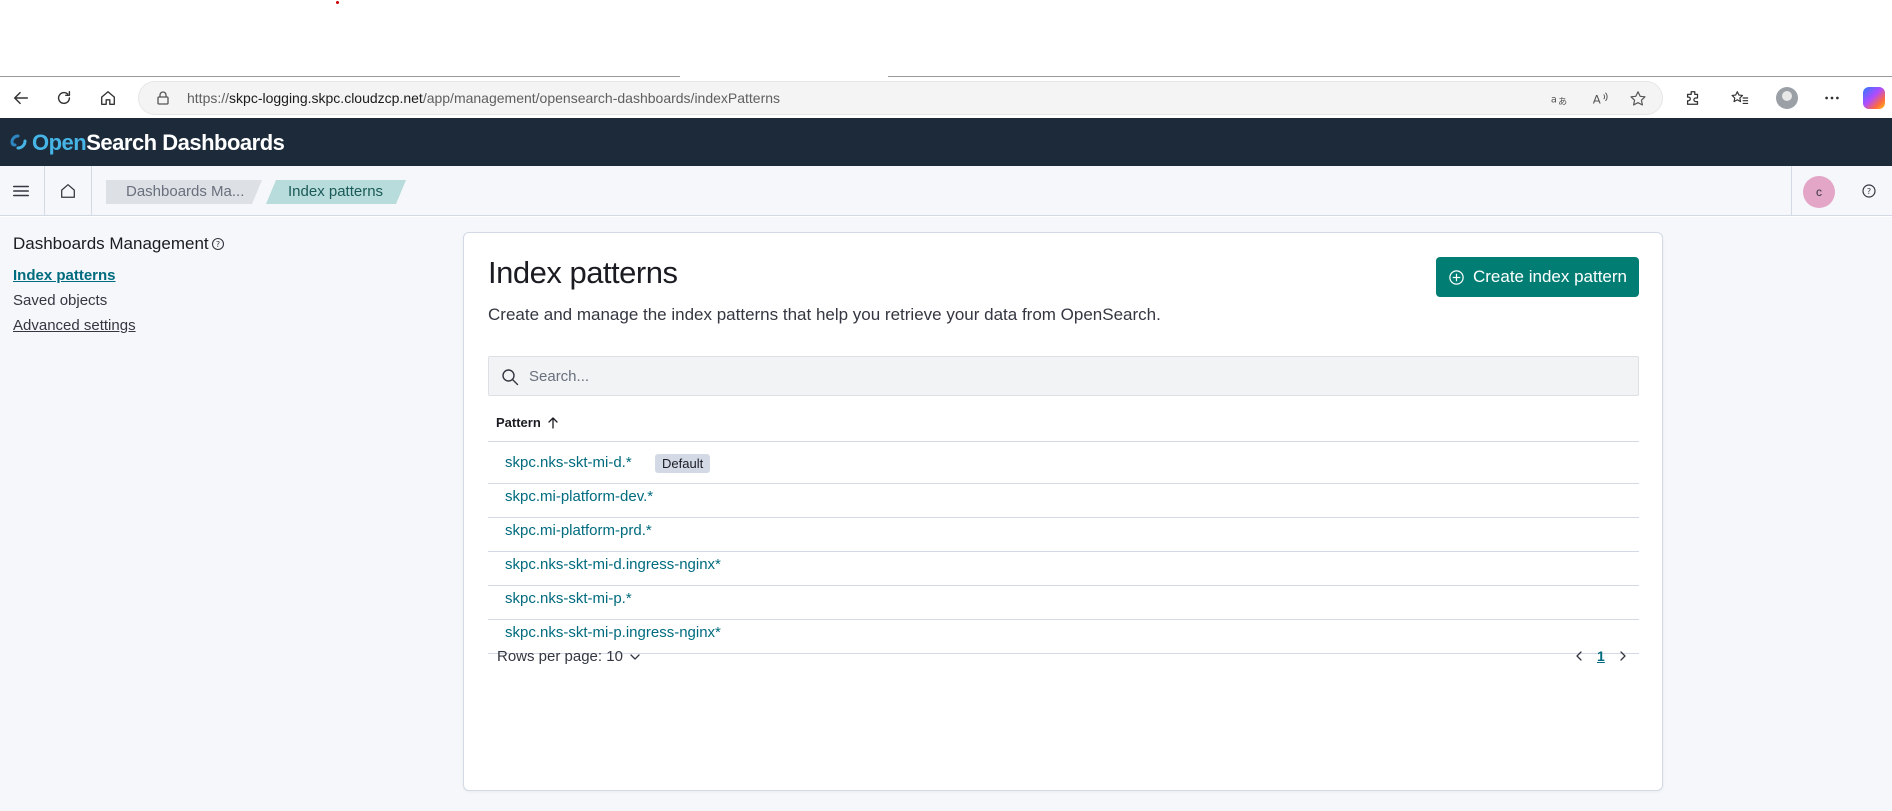 This screenshot has width=1892, height=811. I want to click on search-field, so click(1063, 376).